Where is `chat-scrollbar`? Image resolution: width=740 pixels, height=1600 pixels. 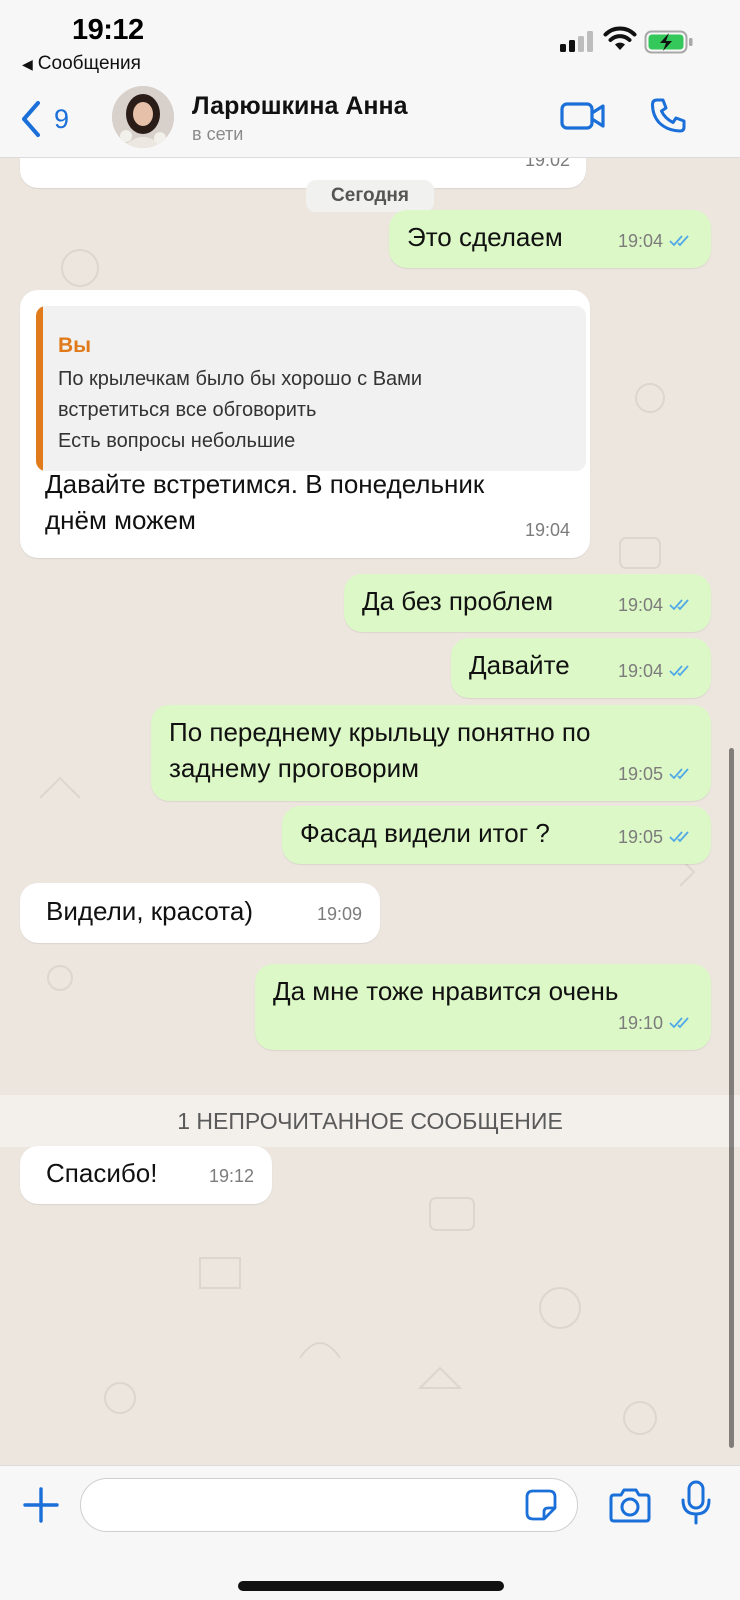
chat-scrollbar is located at coordinates (731, 1098).